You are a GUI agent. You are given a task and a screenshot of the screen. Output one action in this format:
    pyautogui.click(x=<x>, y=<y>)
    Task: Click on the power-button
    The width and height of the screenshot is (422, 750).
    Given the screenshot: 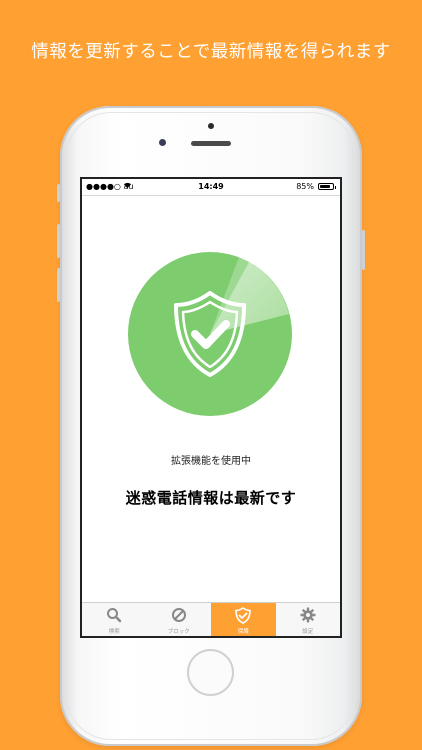 What is the action you would take?
    pyautogui.click(x=363, y=250)
    